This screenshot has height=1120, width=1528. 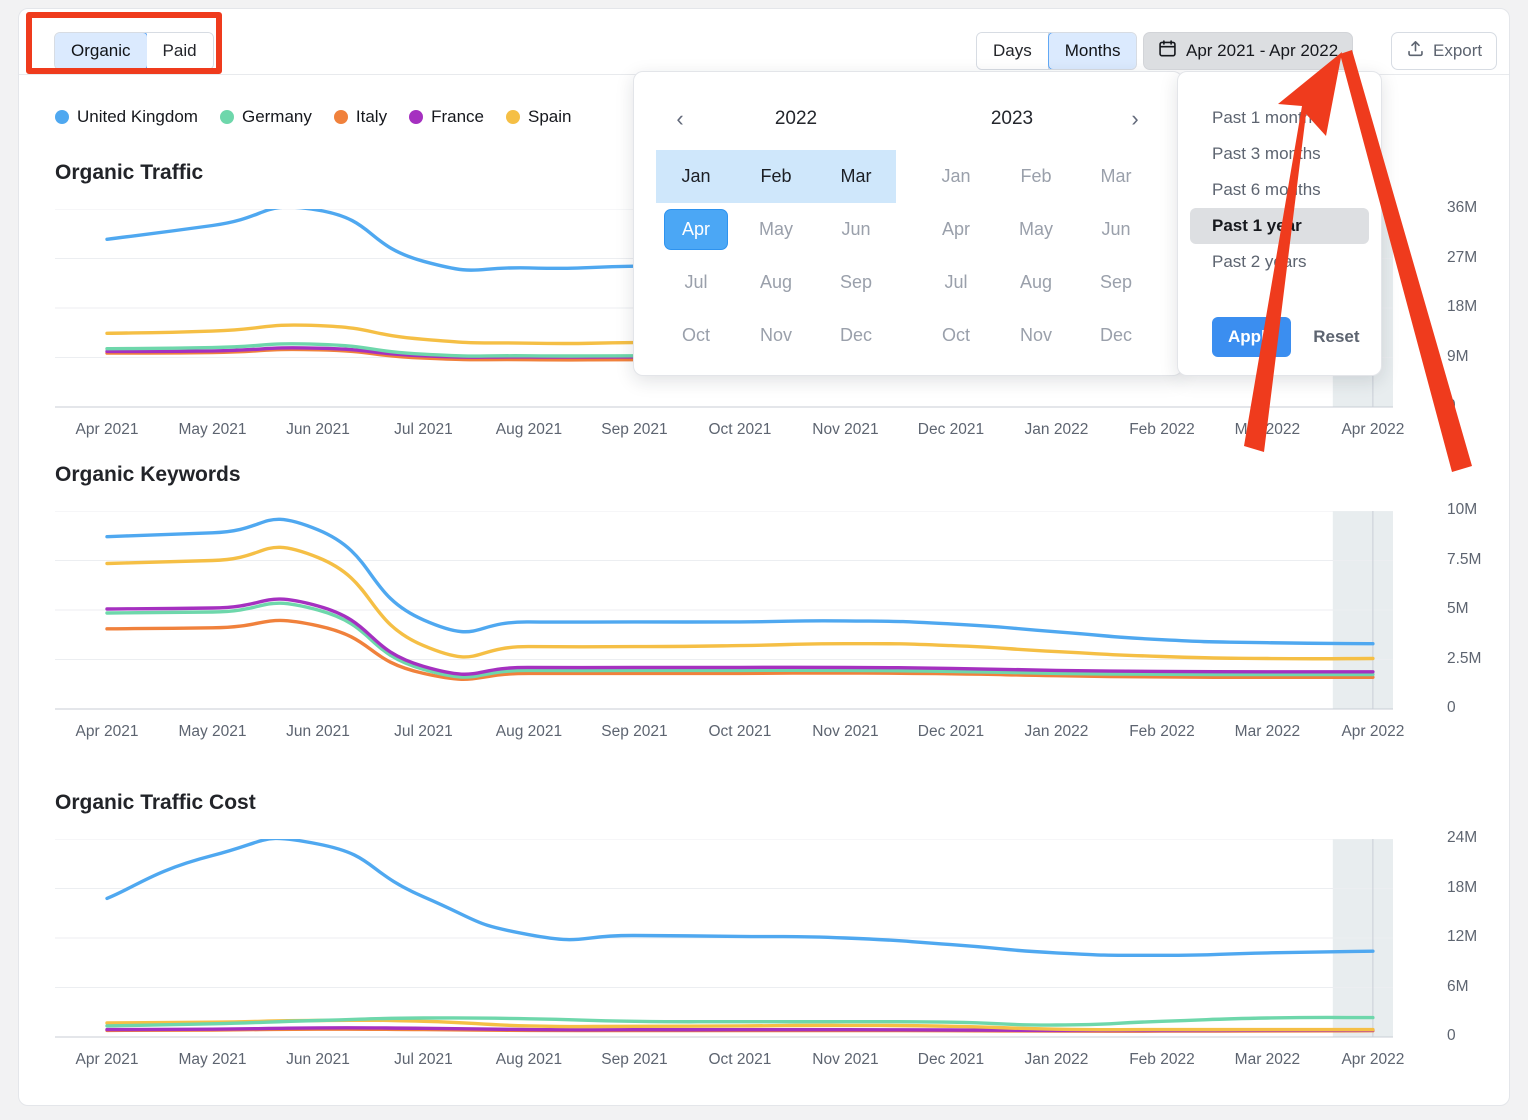 What do you see at coordinates (313, 117) in the screenshot?
I see `series-legend: United Kingdom Germany Italy France Spain` at bounding box center [313, 117].